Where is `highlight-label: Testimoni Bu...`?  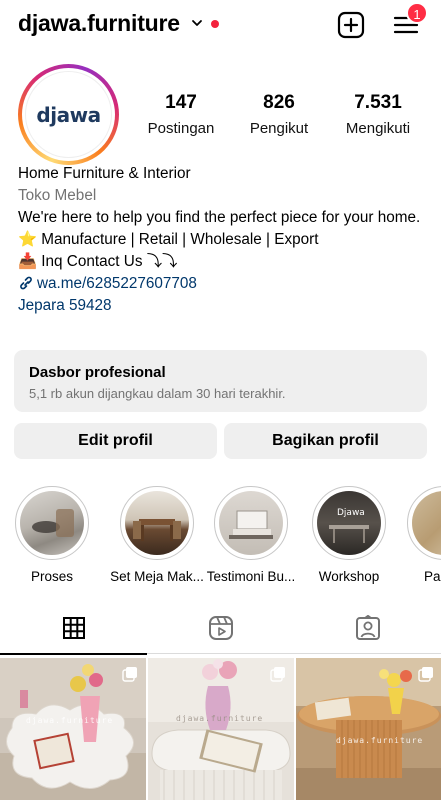 highlight-label: Testimoni Bu... is located at coordinates (251, 576).